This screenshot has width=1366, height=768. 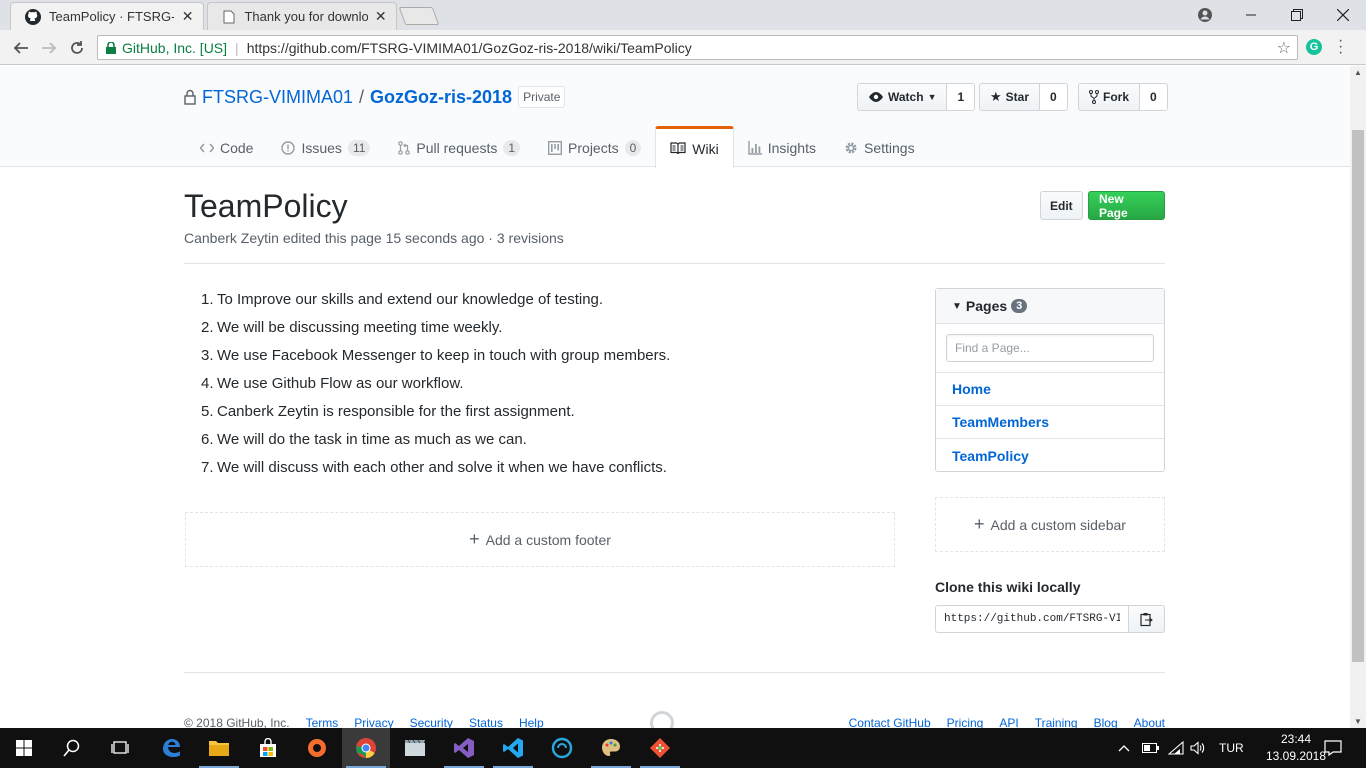 What do you see at coordinates (1050, 306) in the screenshot?
I see `pages-toggle: ▼ Pages 3` at bounding box center [1050, 306].